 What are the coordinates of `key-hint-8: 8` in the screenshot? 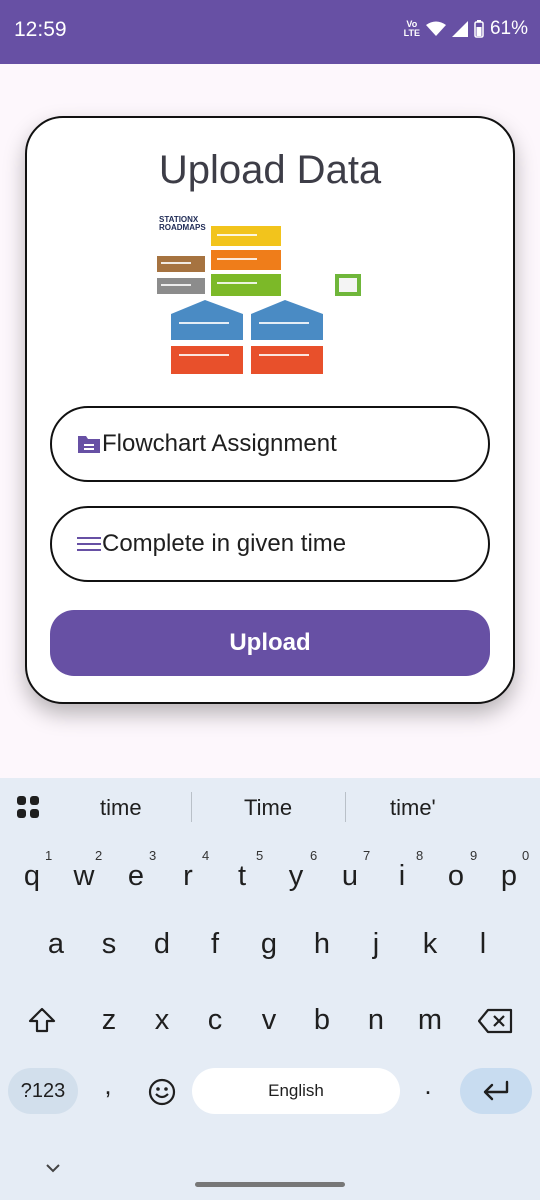 It's located at (420, 855).